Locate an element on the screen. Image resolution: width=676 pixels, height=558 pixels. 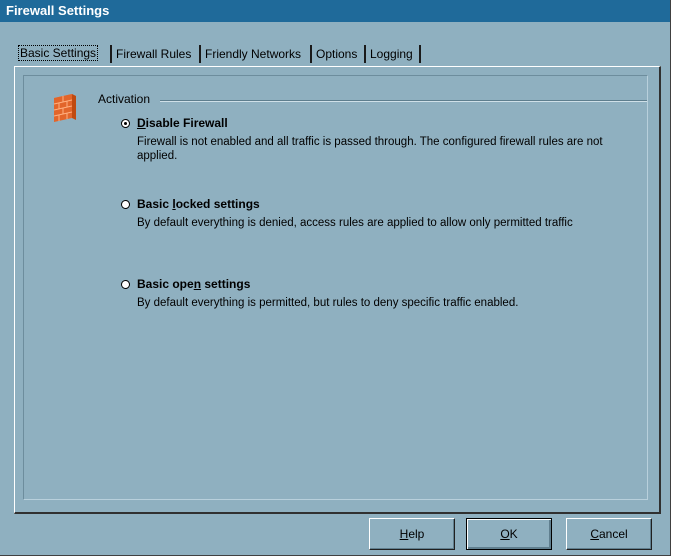
title-bar: Firewall Settings is located at coordinates (335, 11).